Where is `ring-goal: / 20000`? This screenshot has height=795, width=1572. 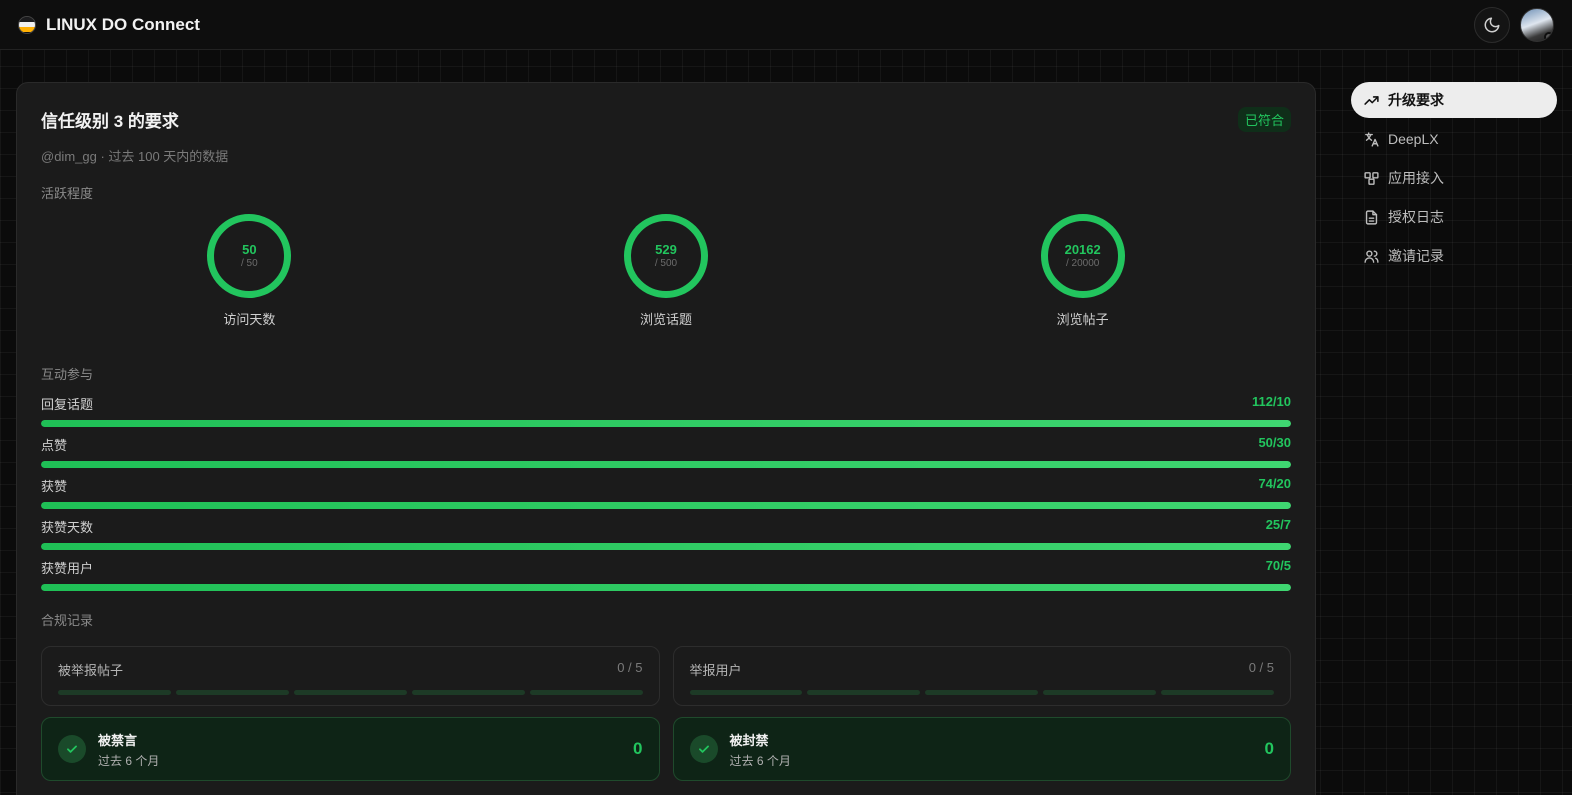
ring-goal: / 20000 is located at coordinates (1082, 263).